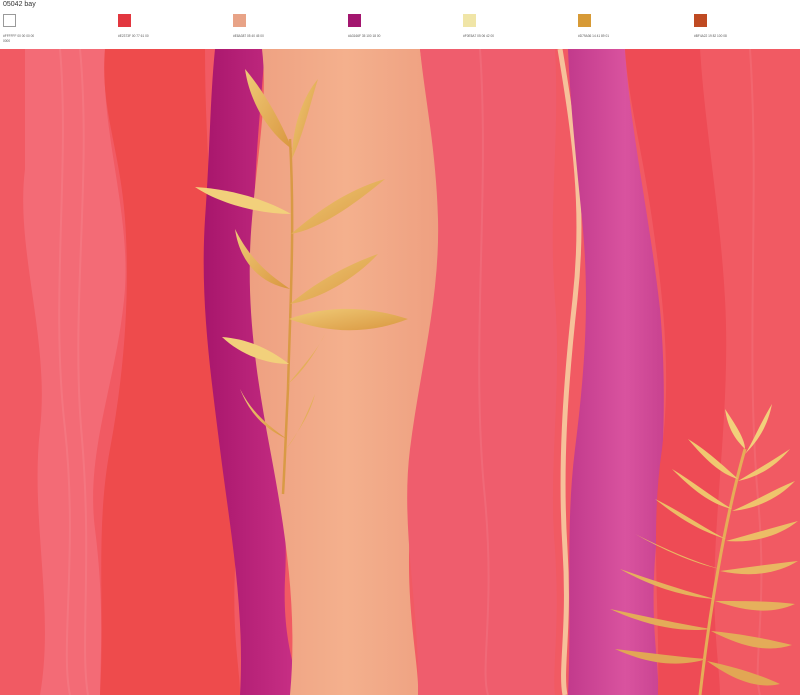  Describe the element at coordinates (133, 36) in the screenshot. I see `swatch-label: #E2373F 00 77 61 00` at that location.